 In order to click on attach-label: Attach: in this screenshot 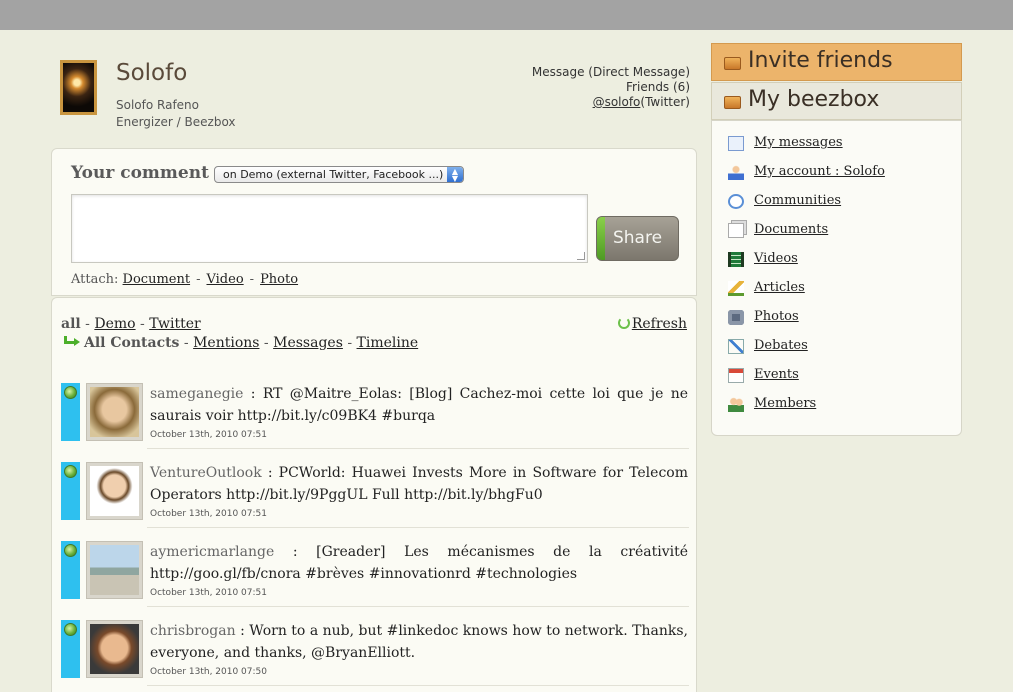, I will do `click(95, 279)`.